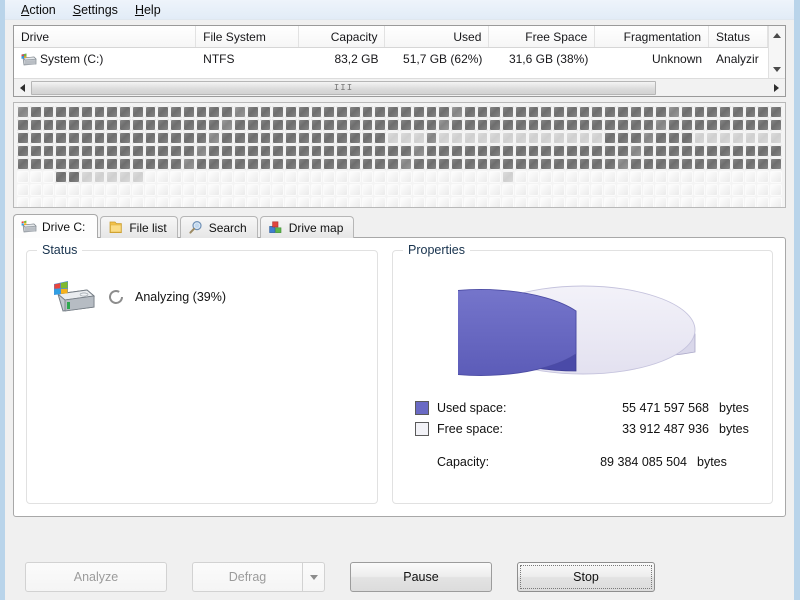 This screenshot has height=600, width=800. I want to click on horizontal-scroll-thumb: III, so click(343, 87).